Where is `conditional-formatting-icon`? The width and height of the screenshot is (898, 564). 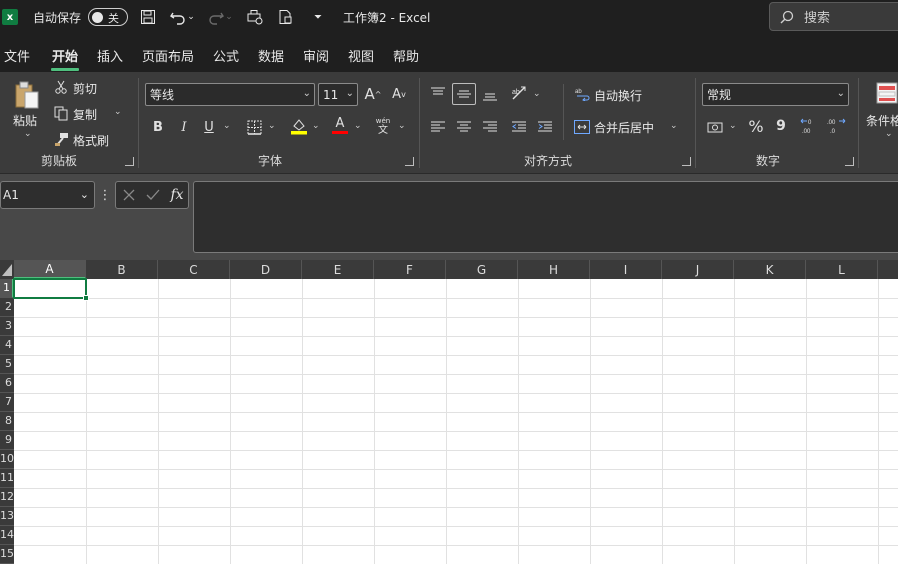
conditional-formatting-icon is located at coordinates (887, 93).